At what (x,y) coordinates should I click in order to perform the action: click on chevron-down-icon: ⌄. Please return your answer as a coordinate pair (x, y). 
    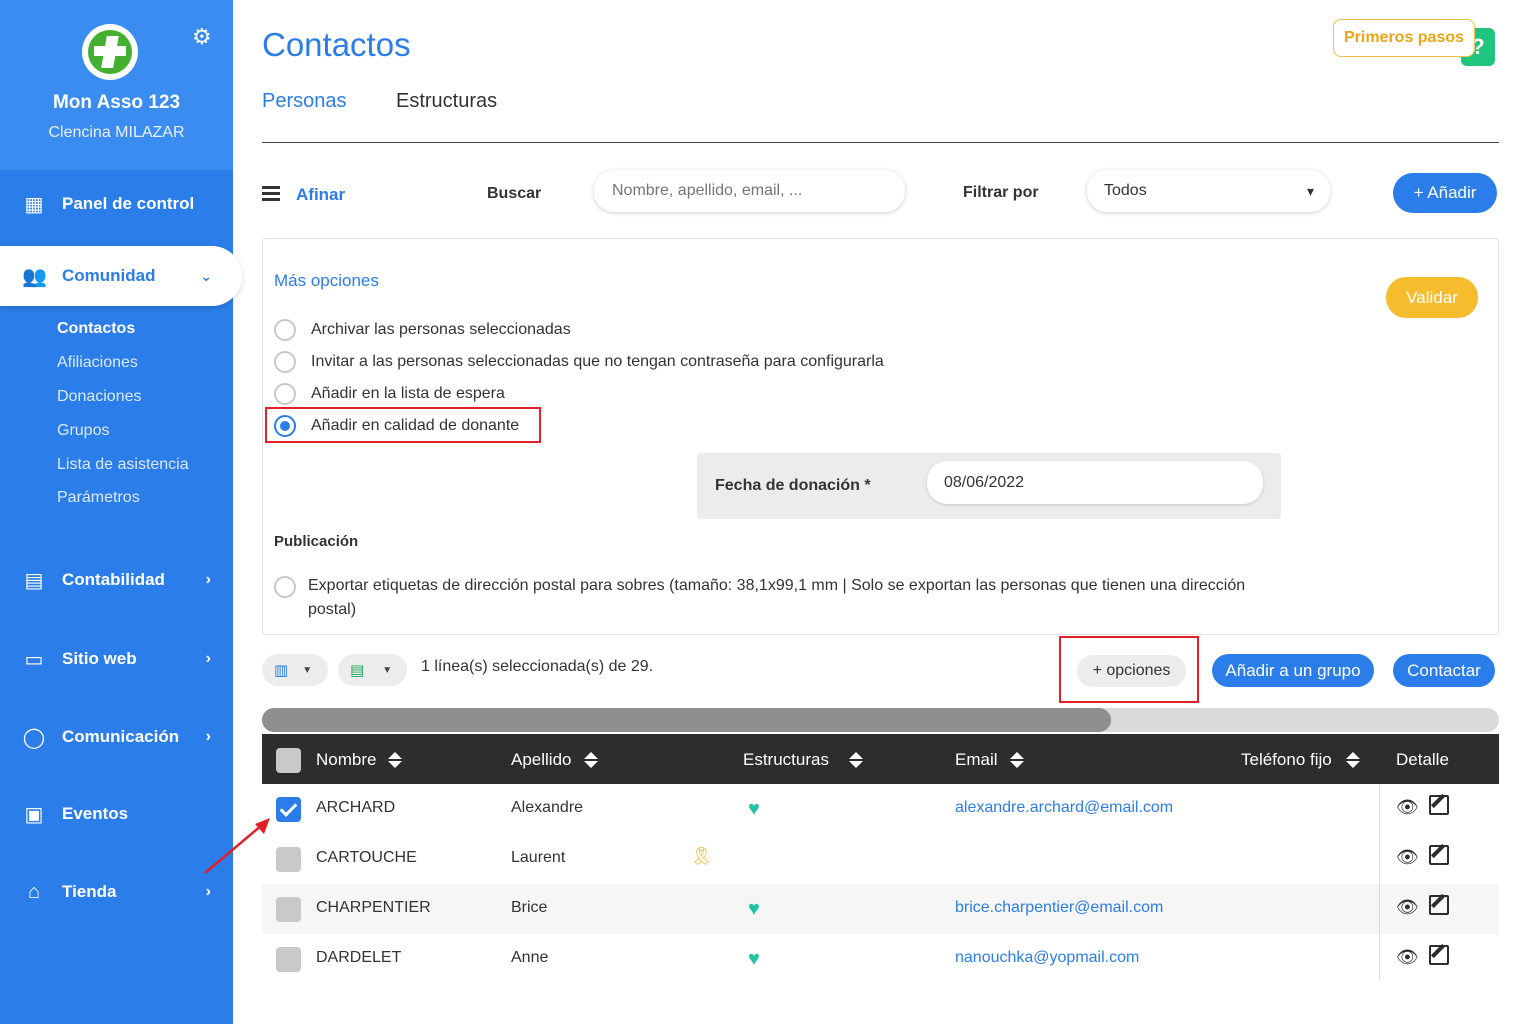
    Looking at the image, I should click on (206, 275).